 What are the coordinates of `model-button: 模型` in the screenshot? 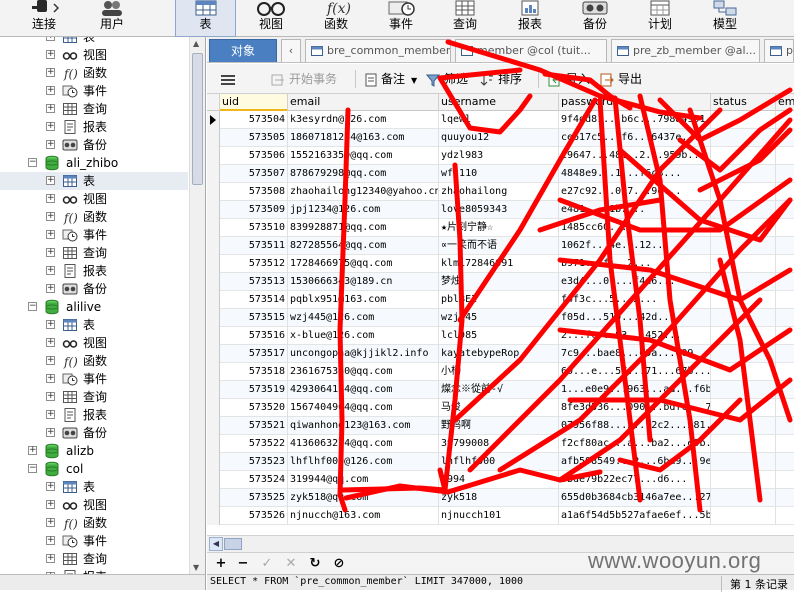 It's located at (725, 18).